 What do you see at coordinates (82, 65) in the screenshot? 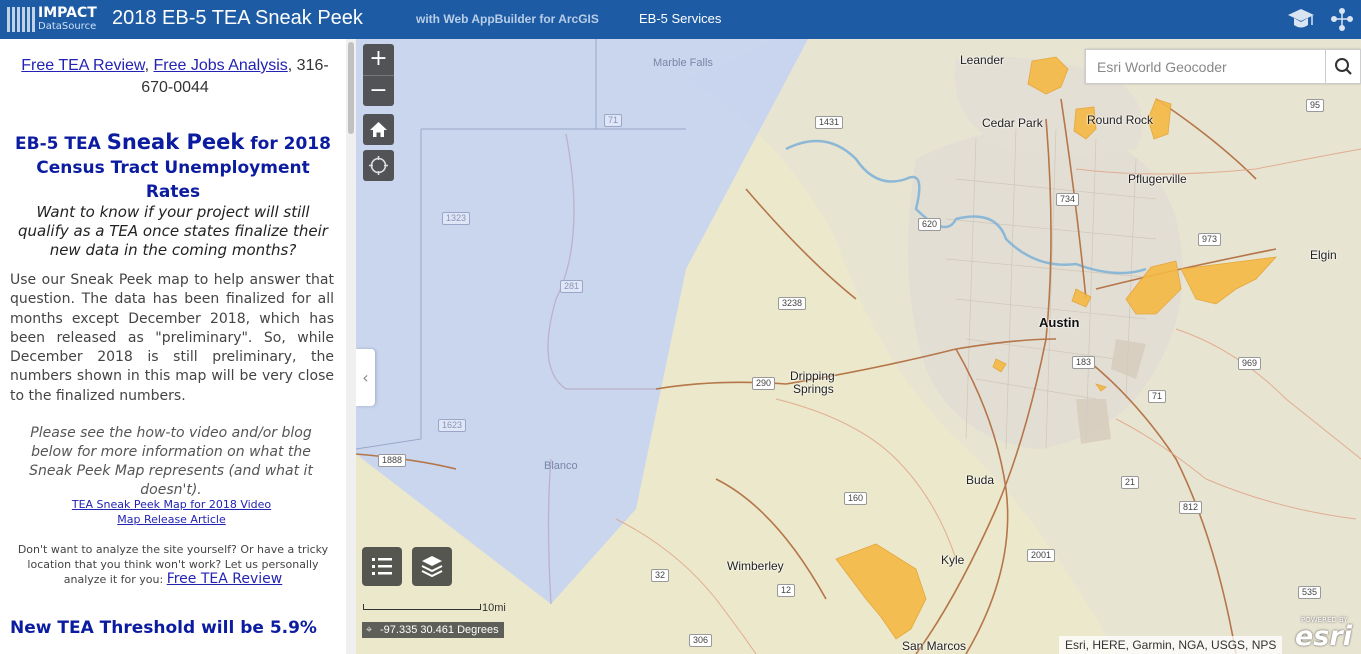
I see `free-tea-review-link: Free TEA Review` at bounding box center [82, 65].